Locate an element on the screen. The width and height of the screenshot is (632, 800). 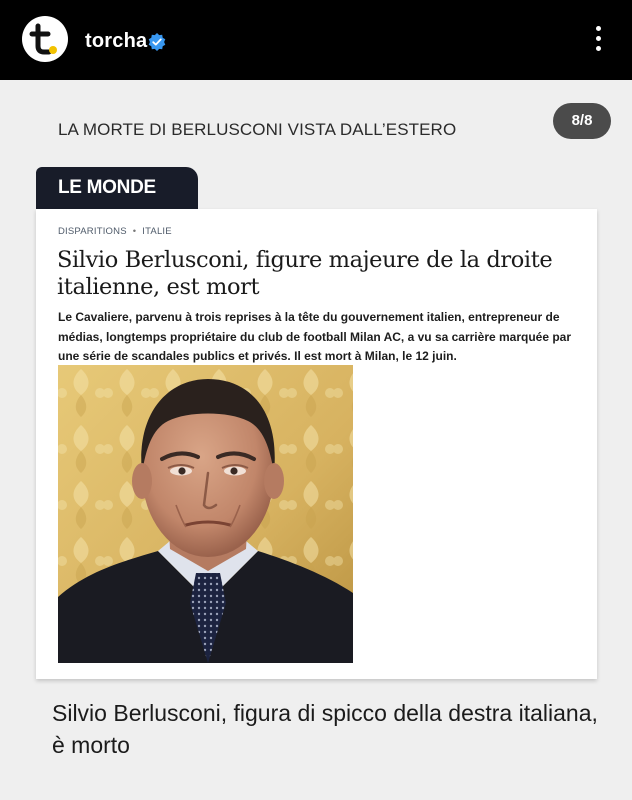
article-kicker: DISPARITIONS • ITALIE is located at coordinates (115, 231).